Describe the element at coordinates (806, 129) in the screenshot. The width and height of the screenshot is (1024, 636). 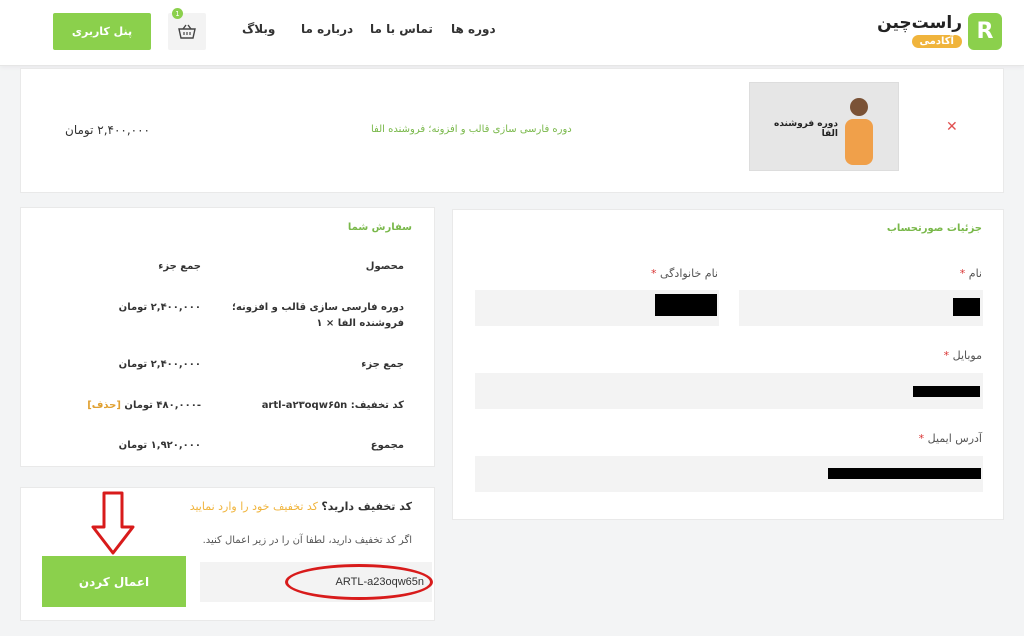
I see `thumbnail-title: دوره فروشنده الفا` at that location.